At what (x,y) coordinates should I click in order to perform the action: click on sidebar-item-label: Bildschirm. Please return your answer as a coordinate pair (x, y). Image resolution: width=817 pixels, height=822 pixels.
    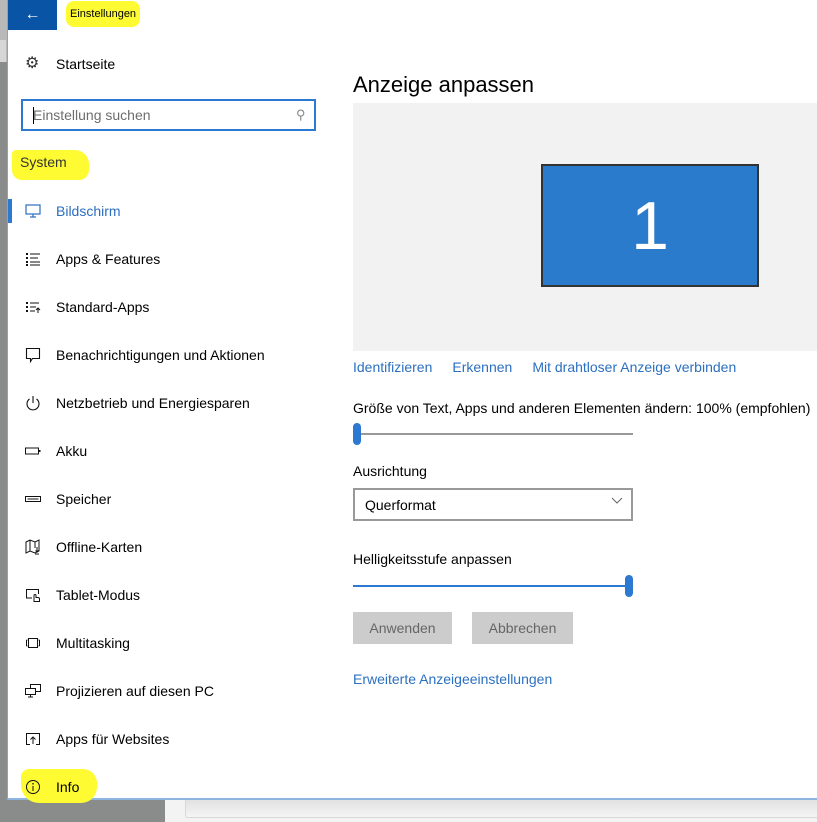
    Looking at the image, I should click on (88, 211).